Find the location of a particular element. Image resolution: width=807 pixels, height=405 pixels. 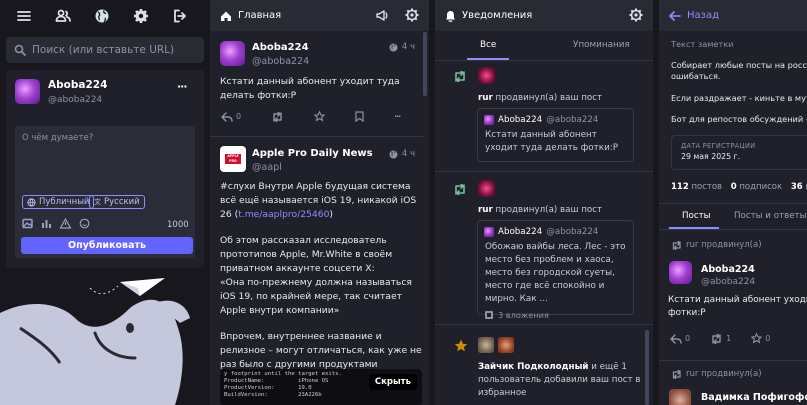

post-link: t.me/aaplpro/25460 is located at coordinates (283, 214).